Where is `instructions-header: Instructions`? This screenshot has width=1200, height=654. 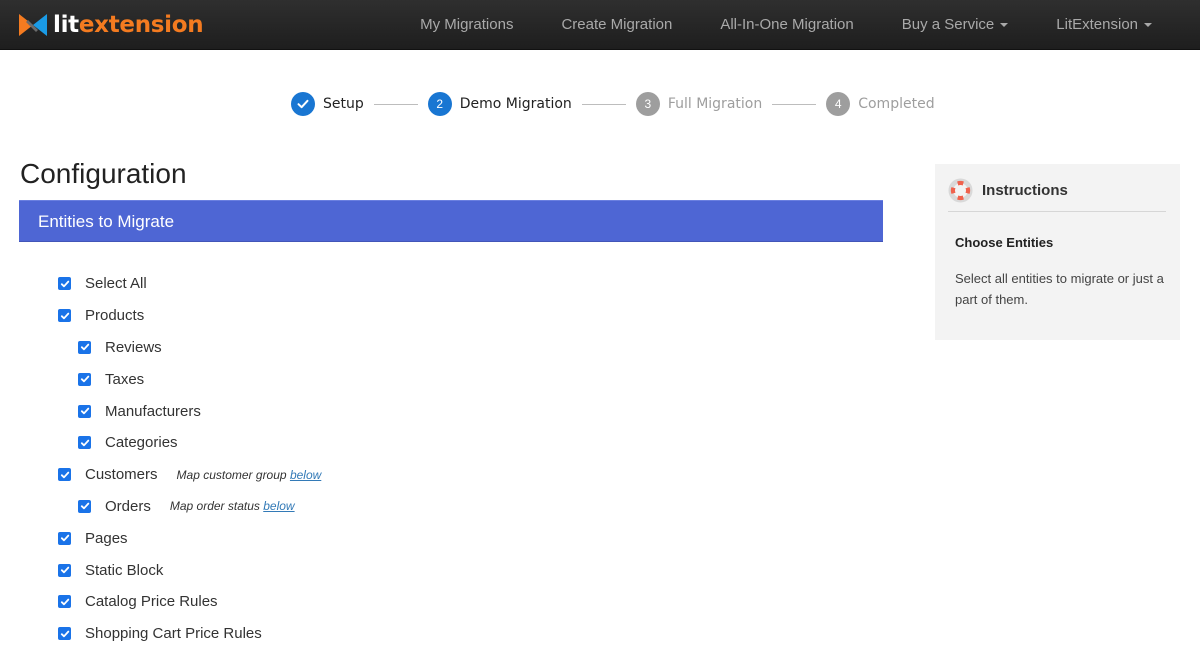 instructions-header: Instructions is located at coordinates (1057, 195).